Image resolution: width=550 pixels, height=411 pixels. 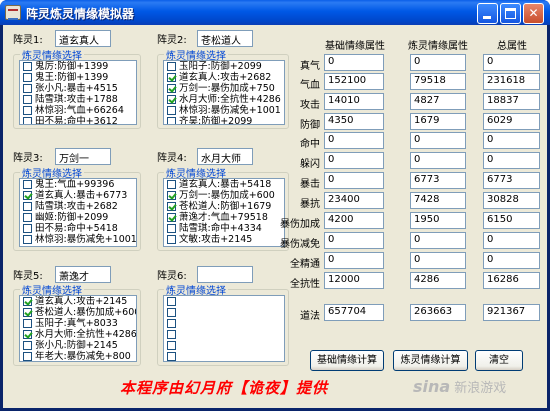 What do you see at coordinates (224, 228) in the screenshot?
I see `checklist-item: 陆雪琪:命中+4334` at bounding box center [224, 228].